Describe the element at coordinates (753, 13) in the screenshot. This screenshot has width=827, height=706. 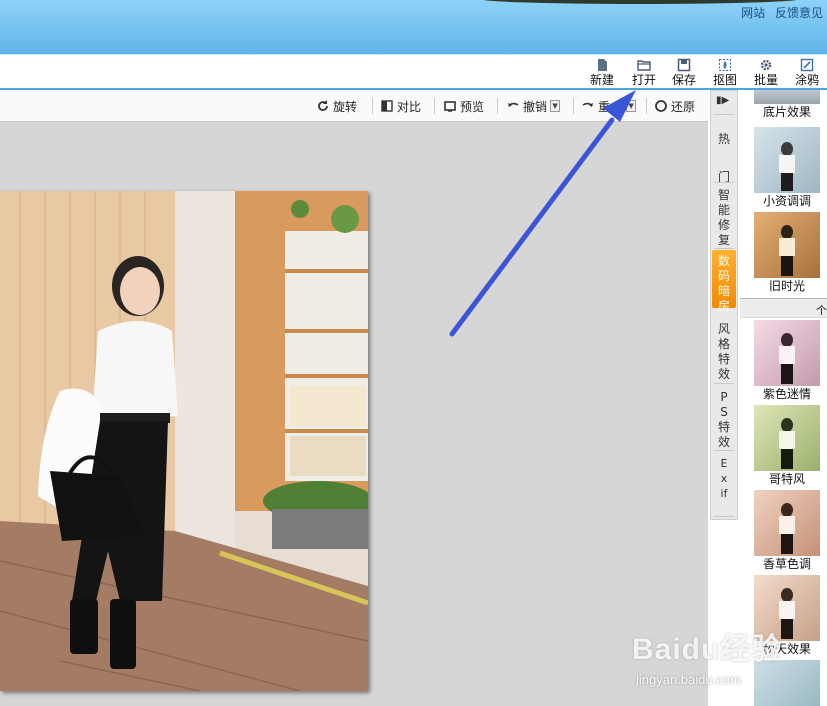
I see `website-link: 网站` at that location.